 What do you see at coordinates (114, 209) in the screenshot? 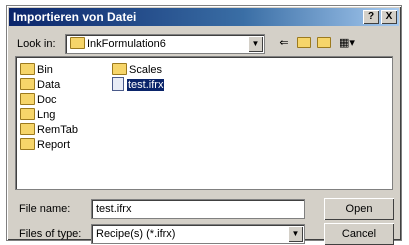
I see `file-name-value: test.ifrx` at bounding box center [114, 209].